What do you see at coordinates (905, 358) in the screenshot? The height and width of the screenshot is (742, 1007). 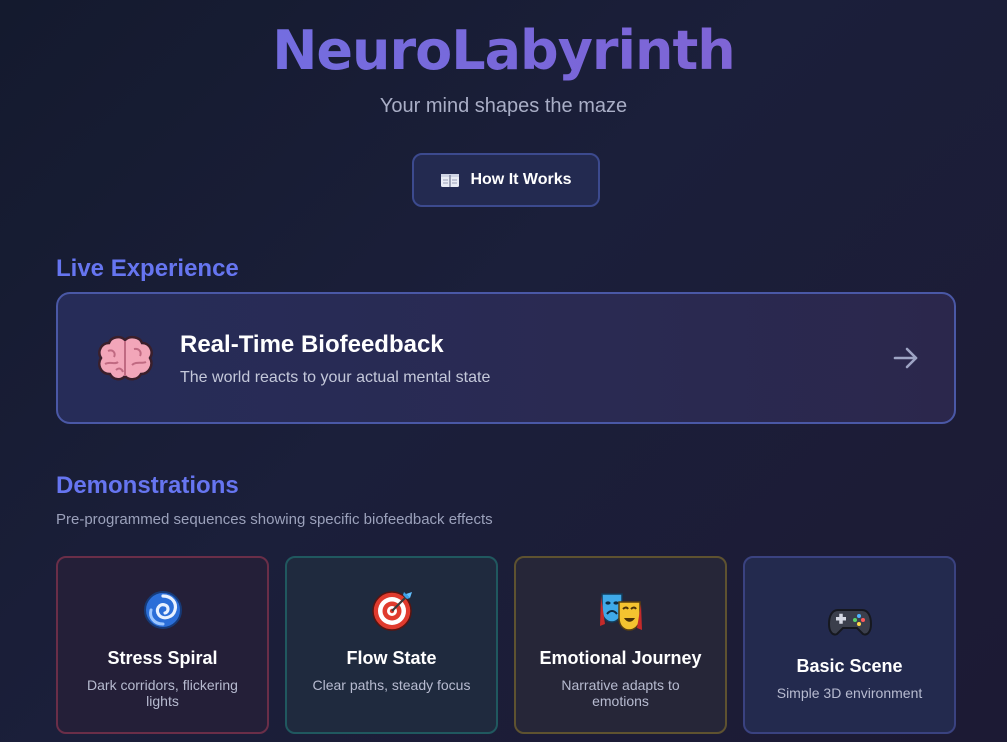 I see `arrow-right-icon` at bounding box center [905, 358].